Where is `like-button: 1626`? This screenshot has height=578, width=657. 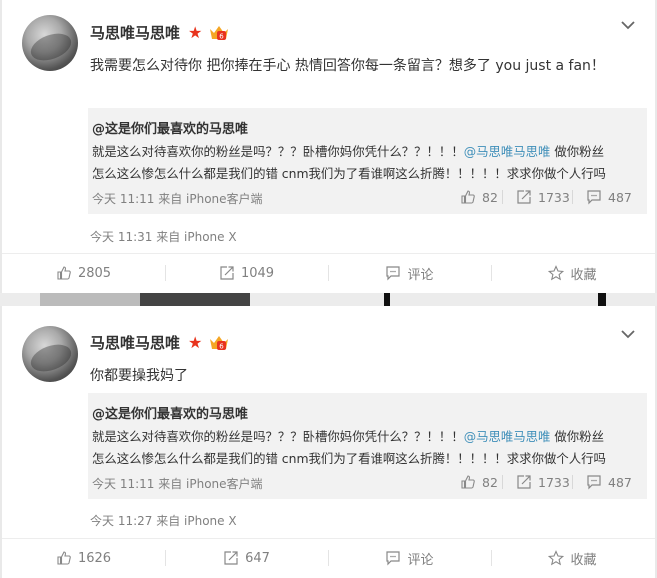
like-button: 1626 is located at coordinates (83, 558).